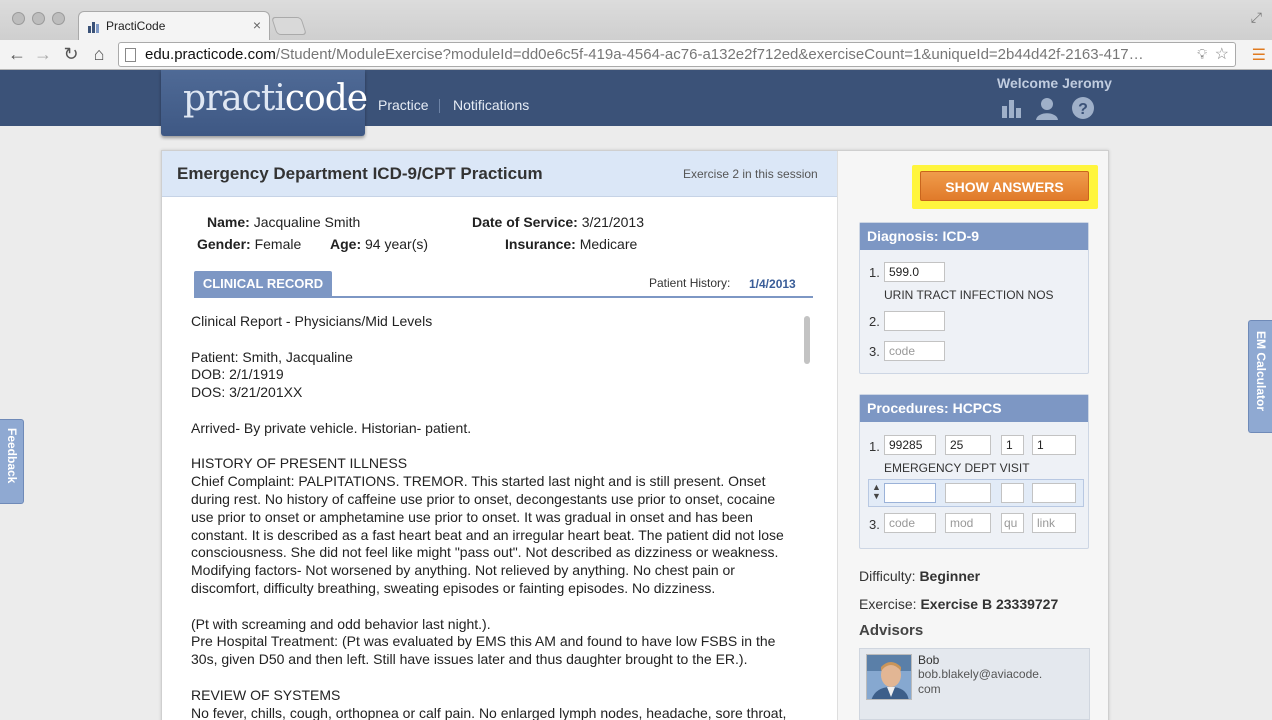 This screenshot has height=720, width=1272. Describe the element at coordinates (1054, 445) in the screenshot. I see `procedure-link-1-input` at that location.